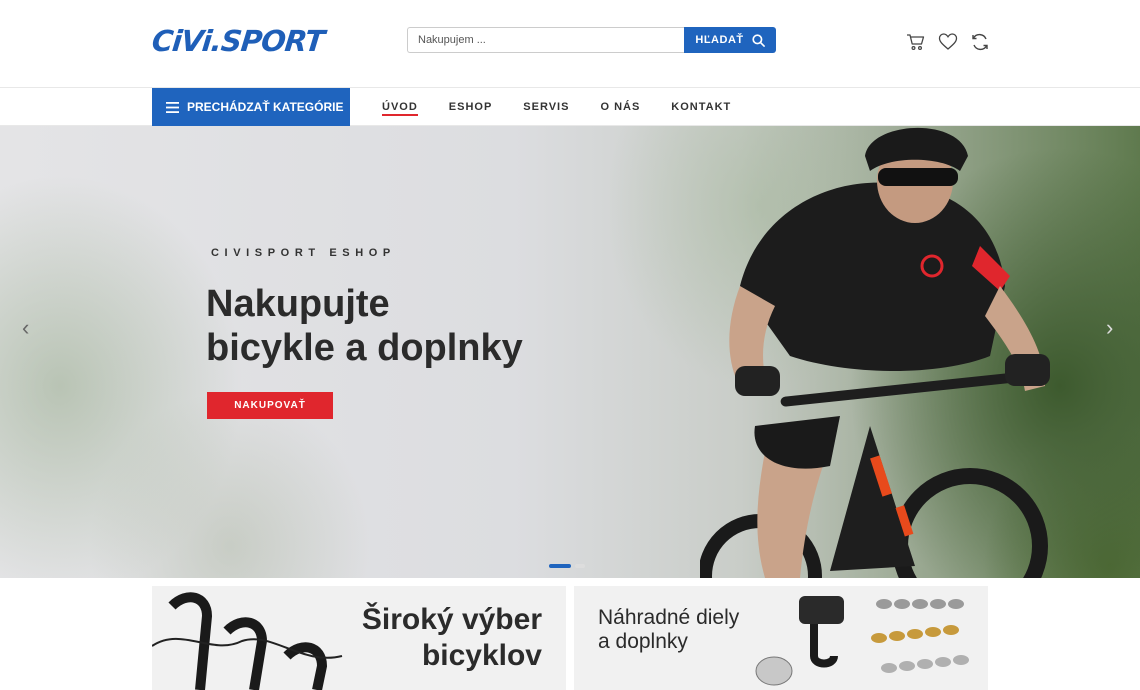 The height and width of the screenshot is (690, 1140). I want to click on banner-parts: Náhradné diely a doplnky, so click(781, 638).